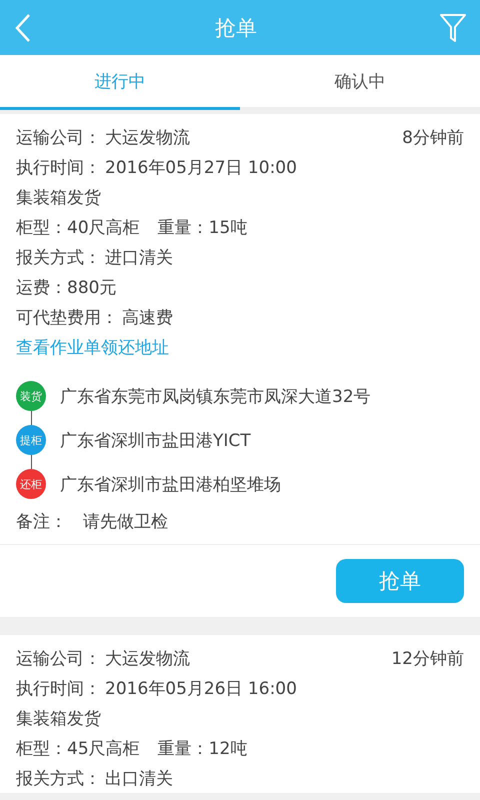  What do you see at coordinates (360, 82) in the screenshot?
I see `tab: 确认中` at bounding box center [360, 82].